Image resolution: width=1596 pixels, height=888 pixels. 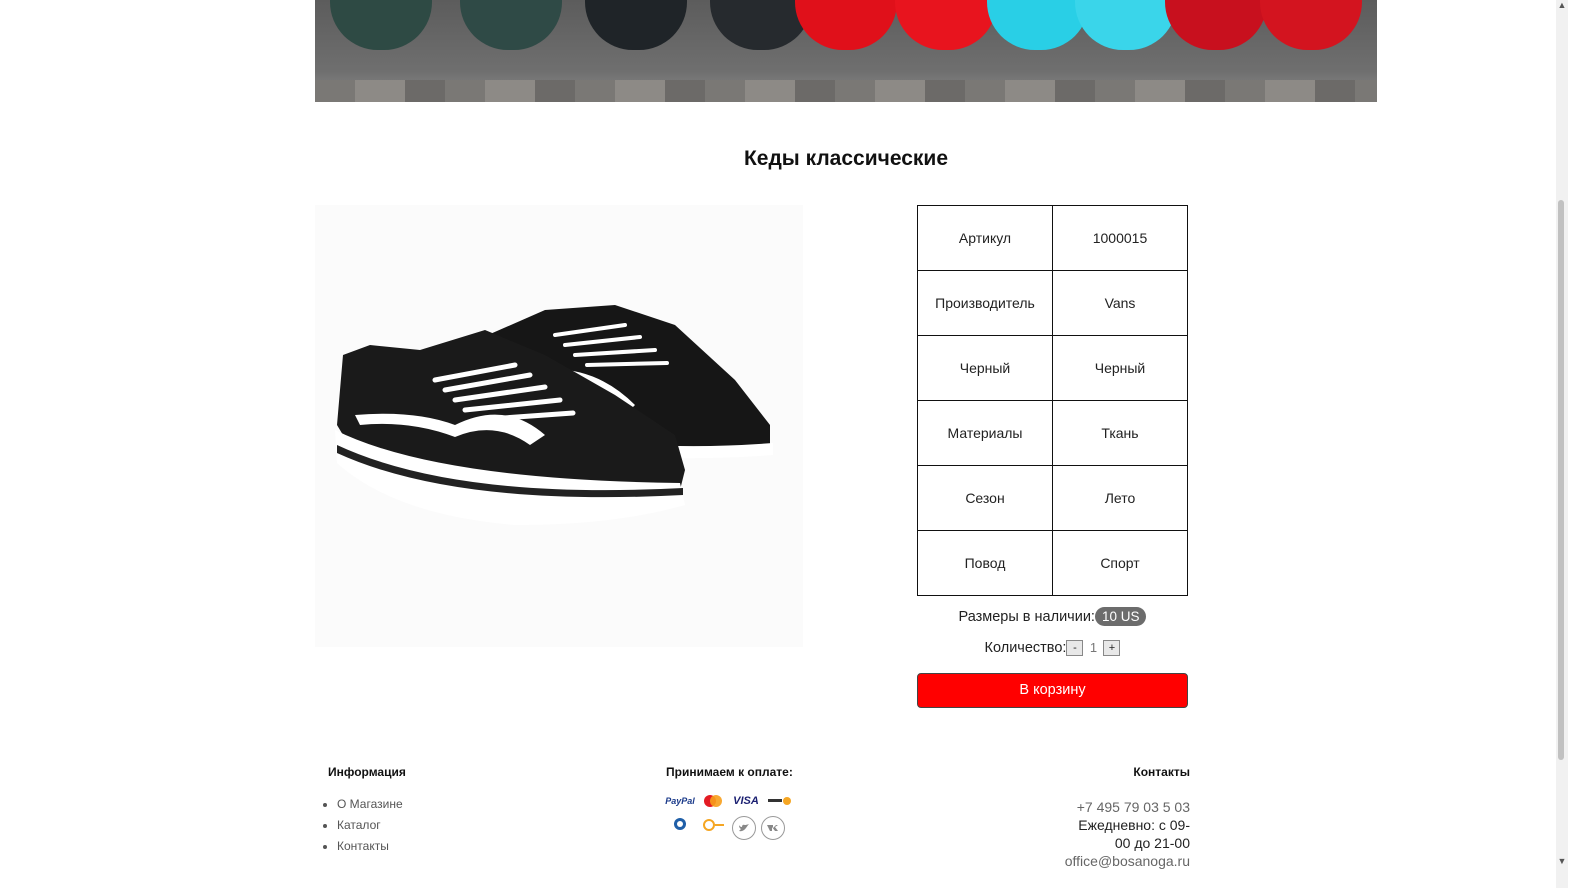 I want to click on scroll-thumb, so click(x=1561, y=480).